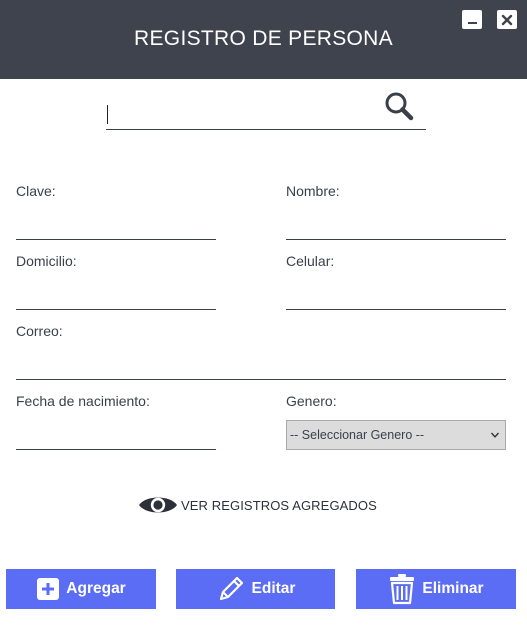 The height and width of the screenshot is (644, 527). I want to click on window-title: REGISTRO DE PERSONA, so click(263, 38).